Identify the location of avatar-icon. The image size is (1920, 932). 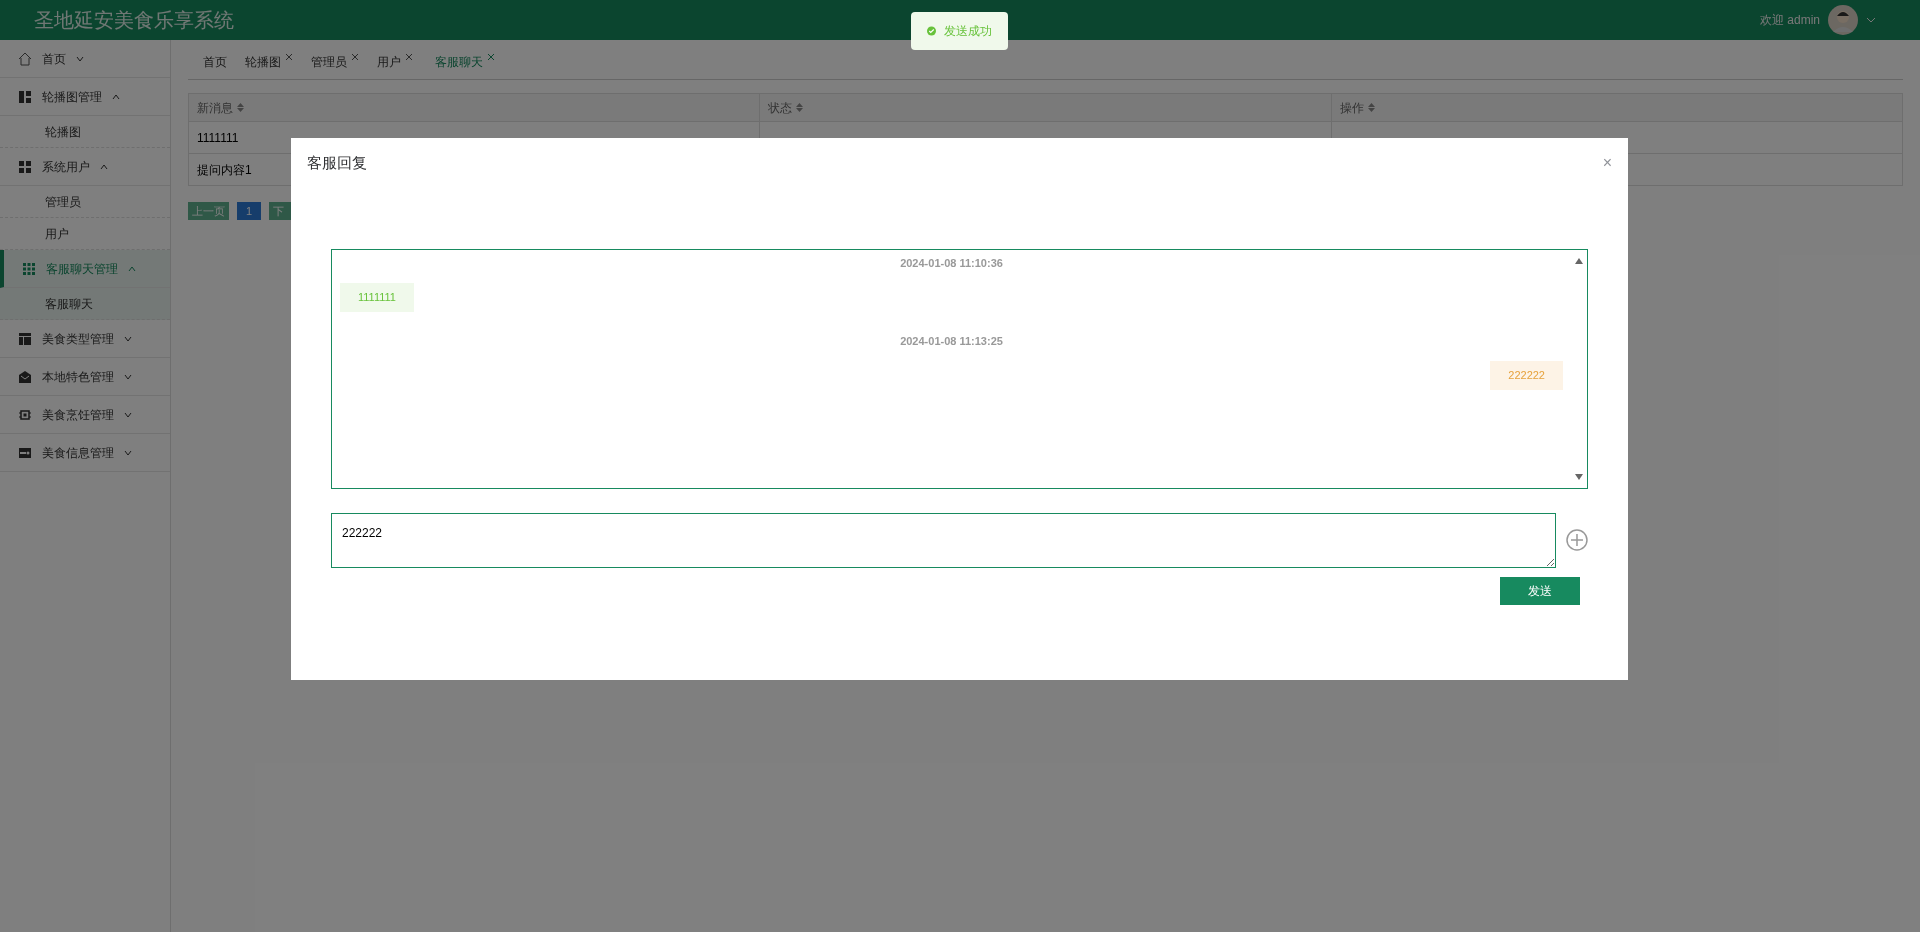
(1843, 20).